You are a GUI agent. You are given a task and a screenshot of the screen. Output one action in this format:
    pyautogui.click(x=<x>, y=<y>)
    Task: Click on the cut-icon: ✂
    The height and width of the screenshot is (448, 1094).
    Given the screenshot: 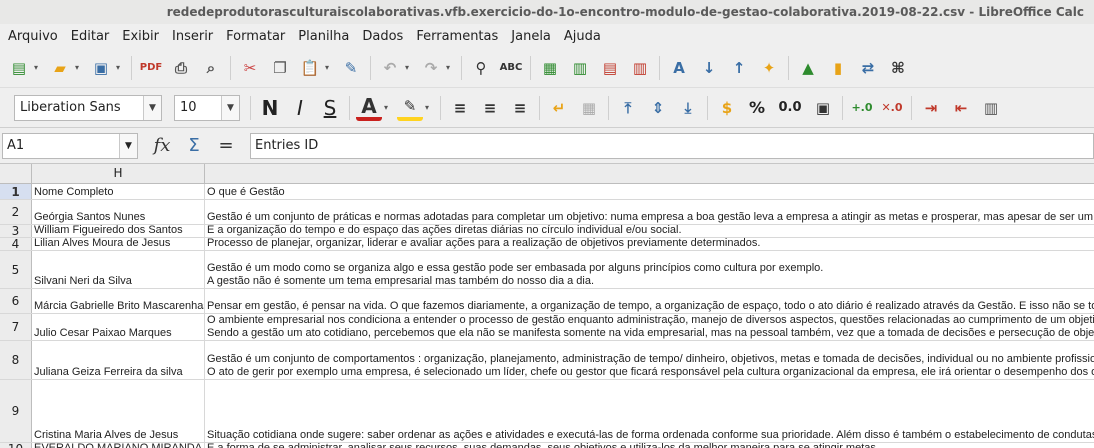 What is the action you would take?
    pyautogui.click(x=250, y=68)
    